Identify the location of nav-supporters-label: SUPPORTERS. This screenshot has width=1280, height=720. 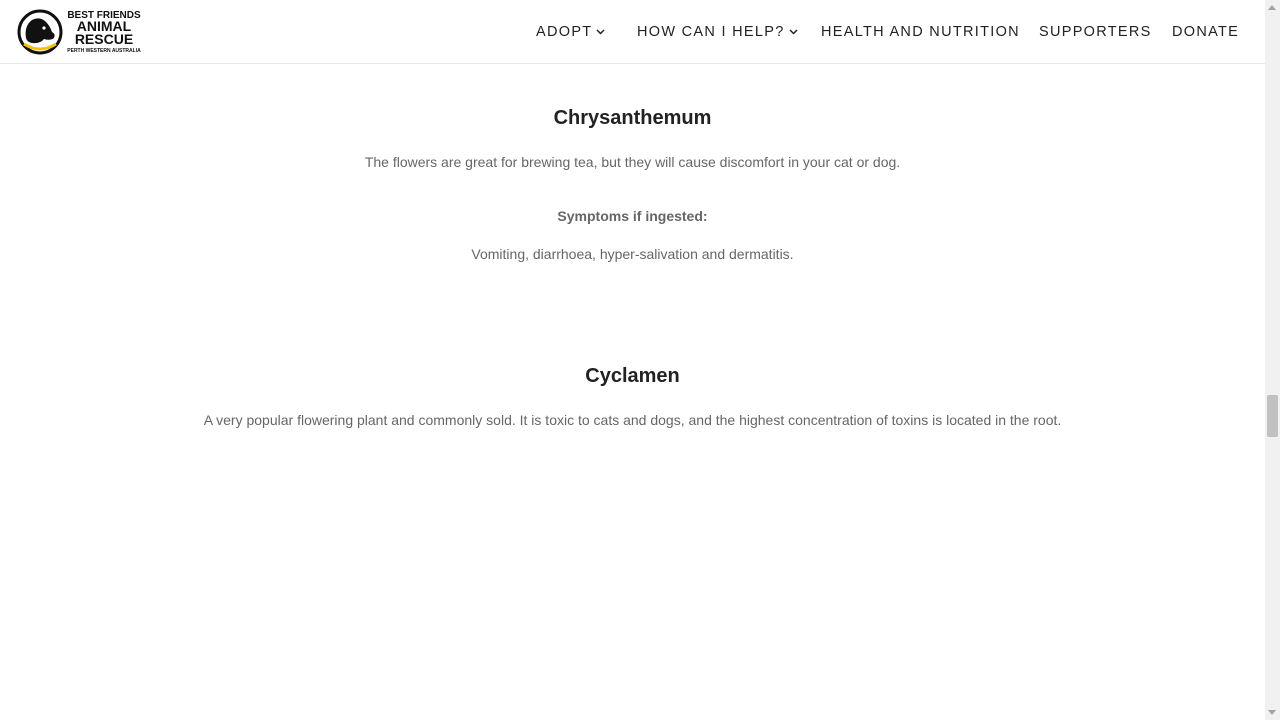
(1095, 32).